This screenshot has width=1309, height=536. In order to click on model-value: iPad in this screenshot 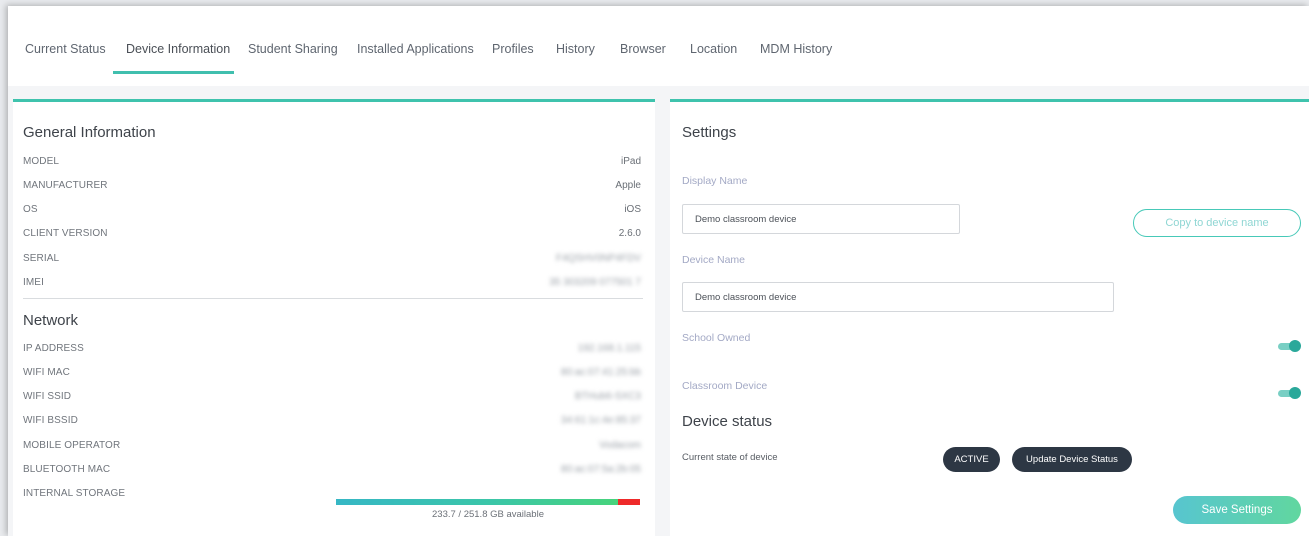, I will do `click(630, 161)`.